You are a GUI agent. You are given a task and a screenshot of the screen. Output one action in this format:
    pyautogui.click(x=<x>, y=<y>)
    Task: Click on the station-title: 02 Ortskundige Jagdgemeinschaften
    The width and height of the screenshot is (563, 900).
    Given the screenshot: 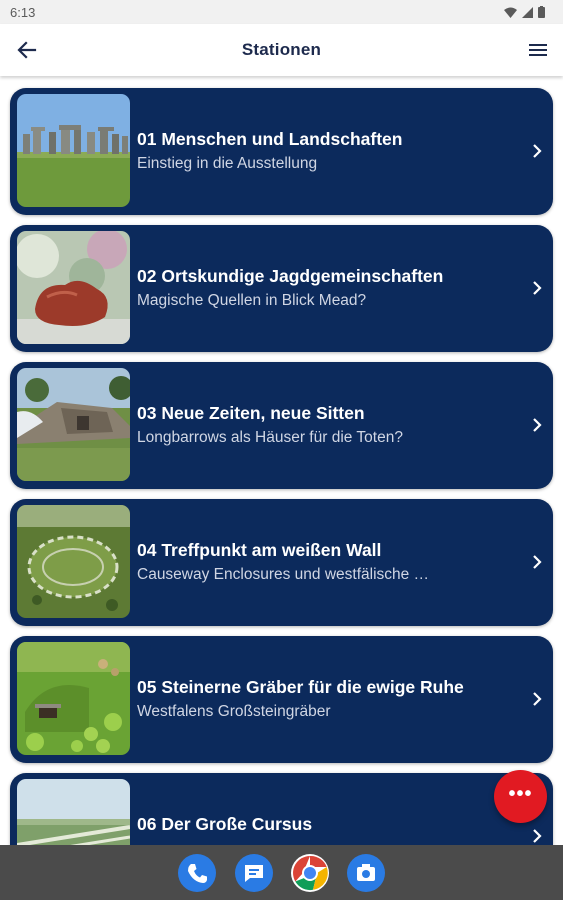 What is the action you would take?
    pyautogui.click(x=290, y=276)
    